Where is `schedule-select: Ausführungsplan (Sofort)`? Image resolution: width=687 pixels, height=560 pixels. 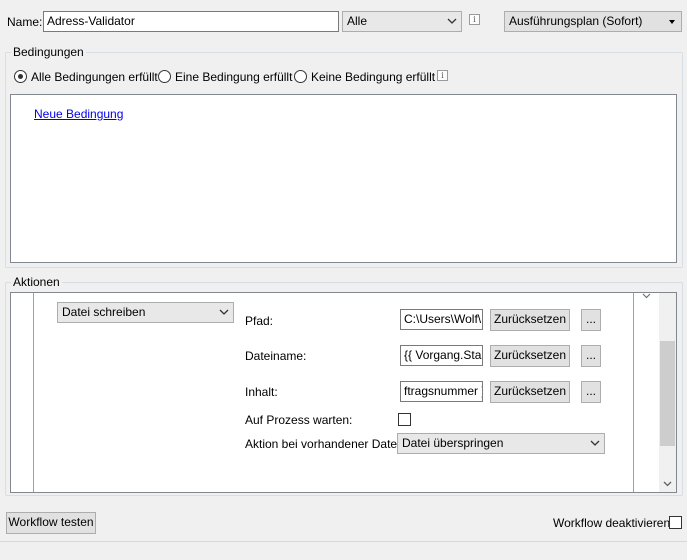 schedule-select: Ausführungsplan (Sofort) is located at coordinates (593, 21).